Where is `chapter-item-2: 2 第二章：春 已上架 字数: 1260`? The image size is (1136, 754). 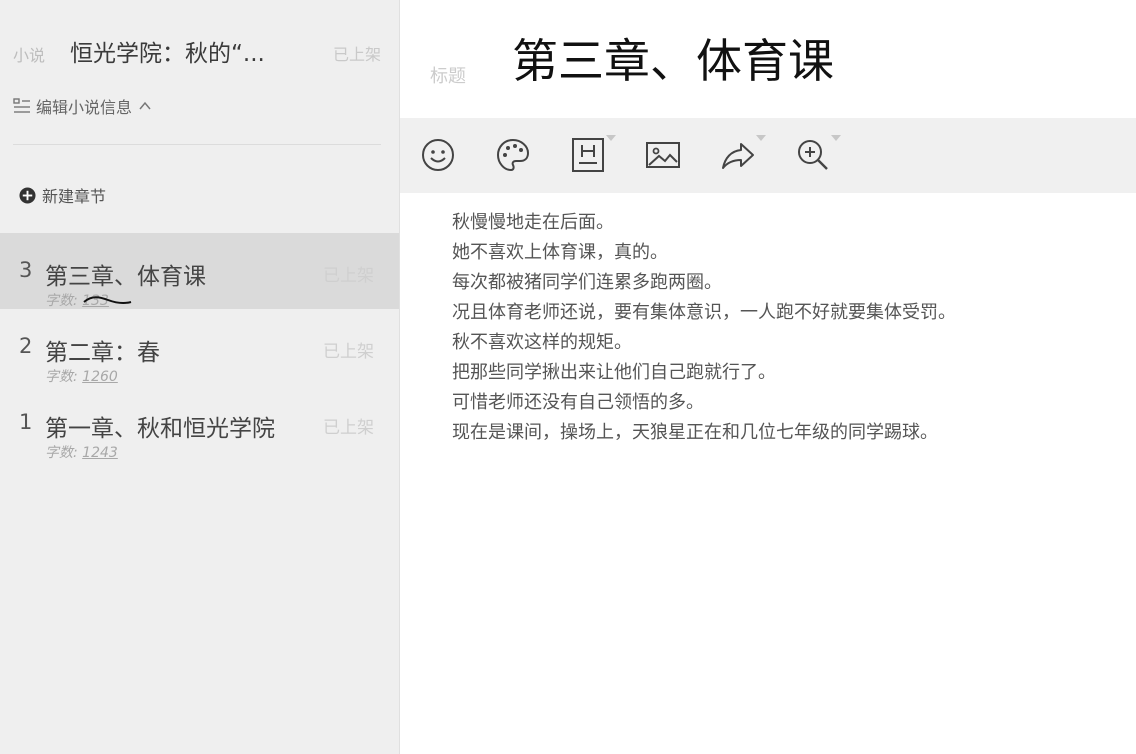
chapter-item-2: 2 第二章：春 已上架 字数: 1260 is located at coordinates (199, 347).